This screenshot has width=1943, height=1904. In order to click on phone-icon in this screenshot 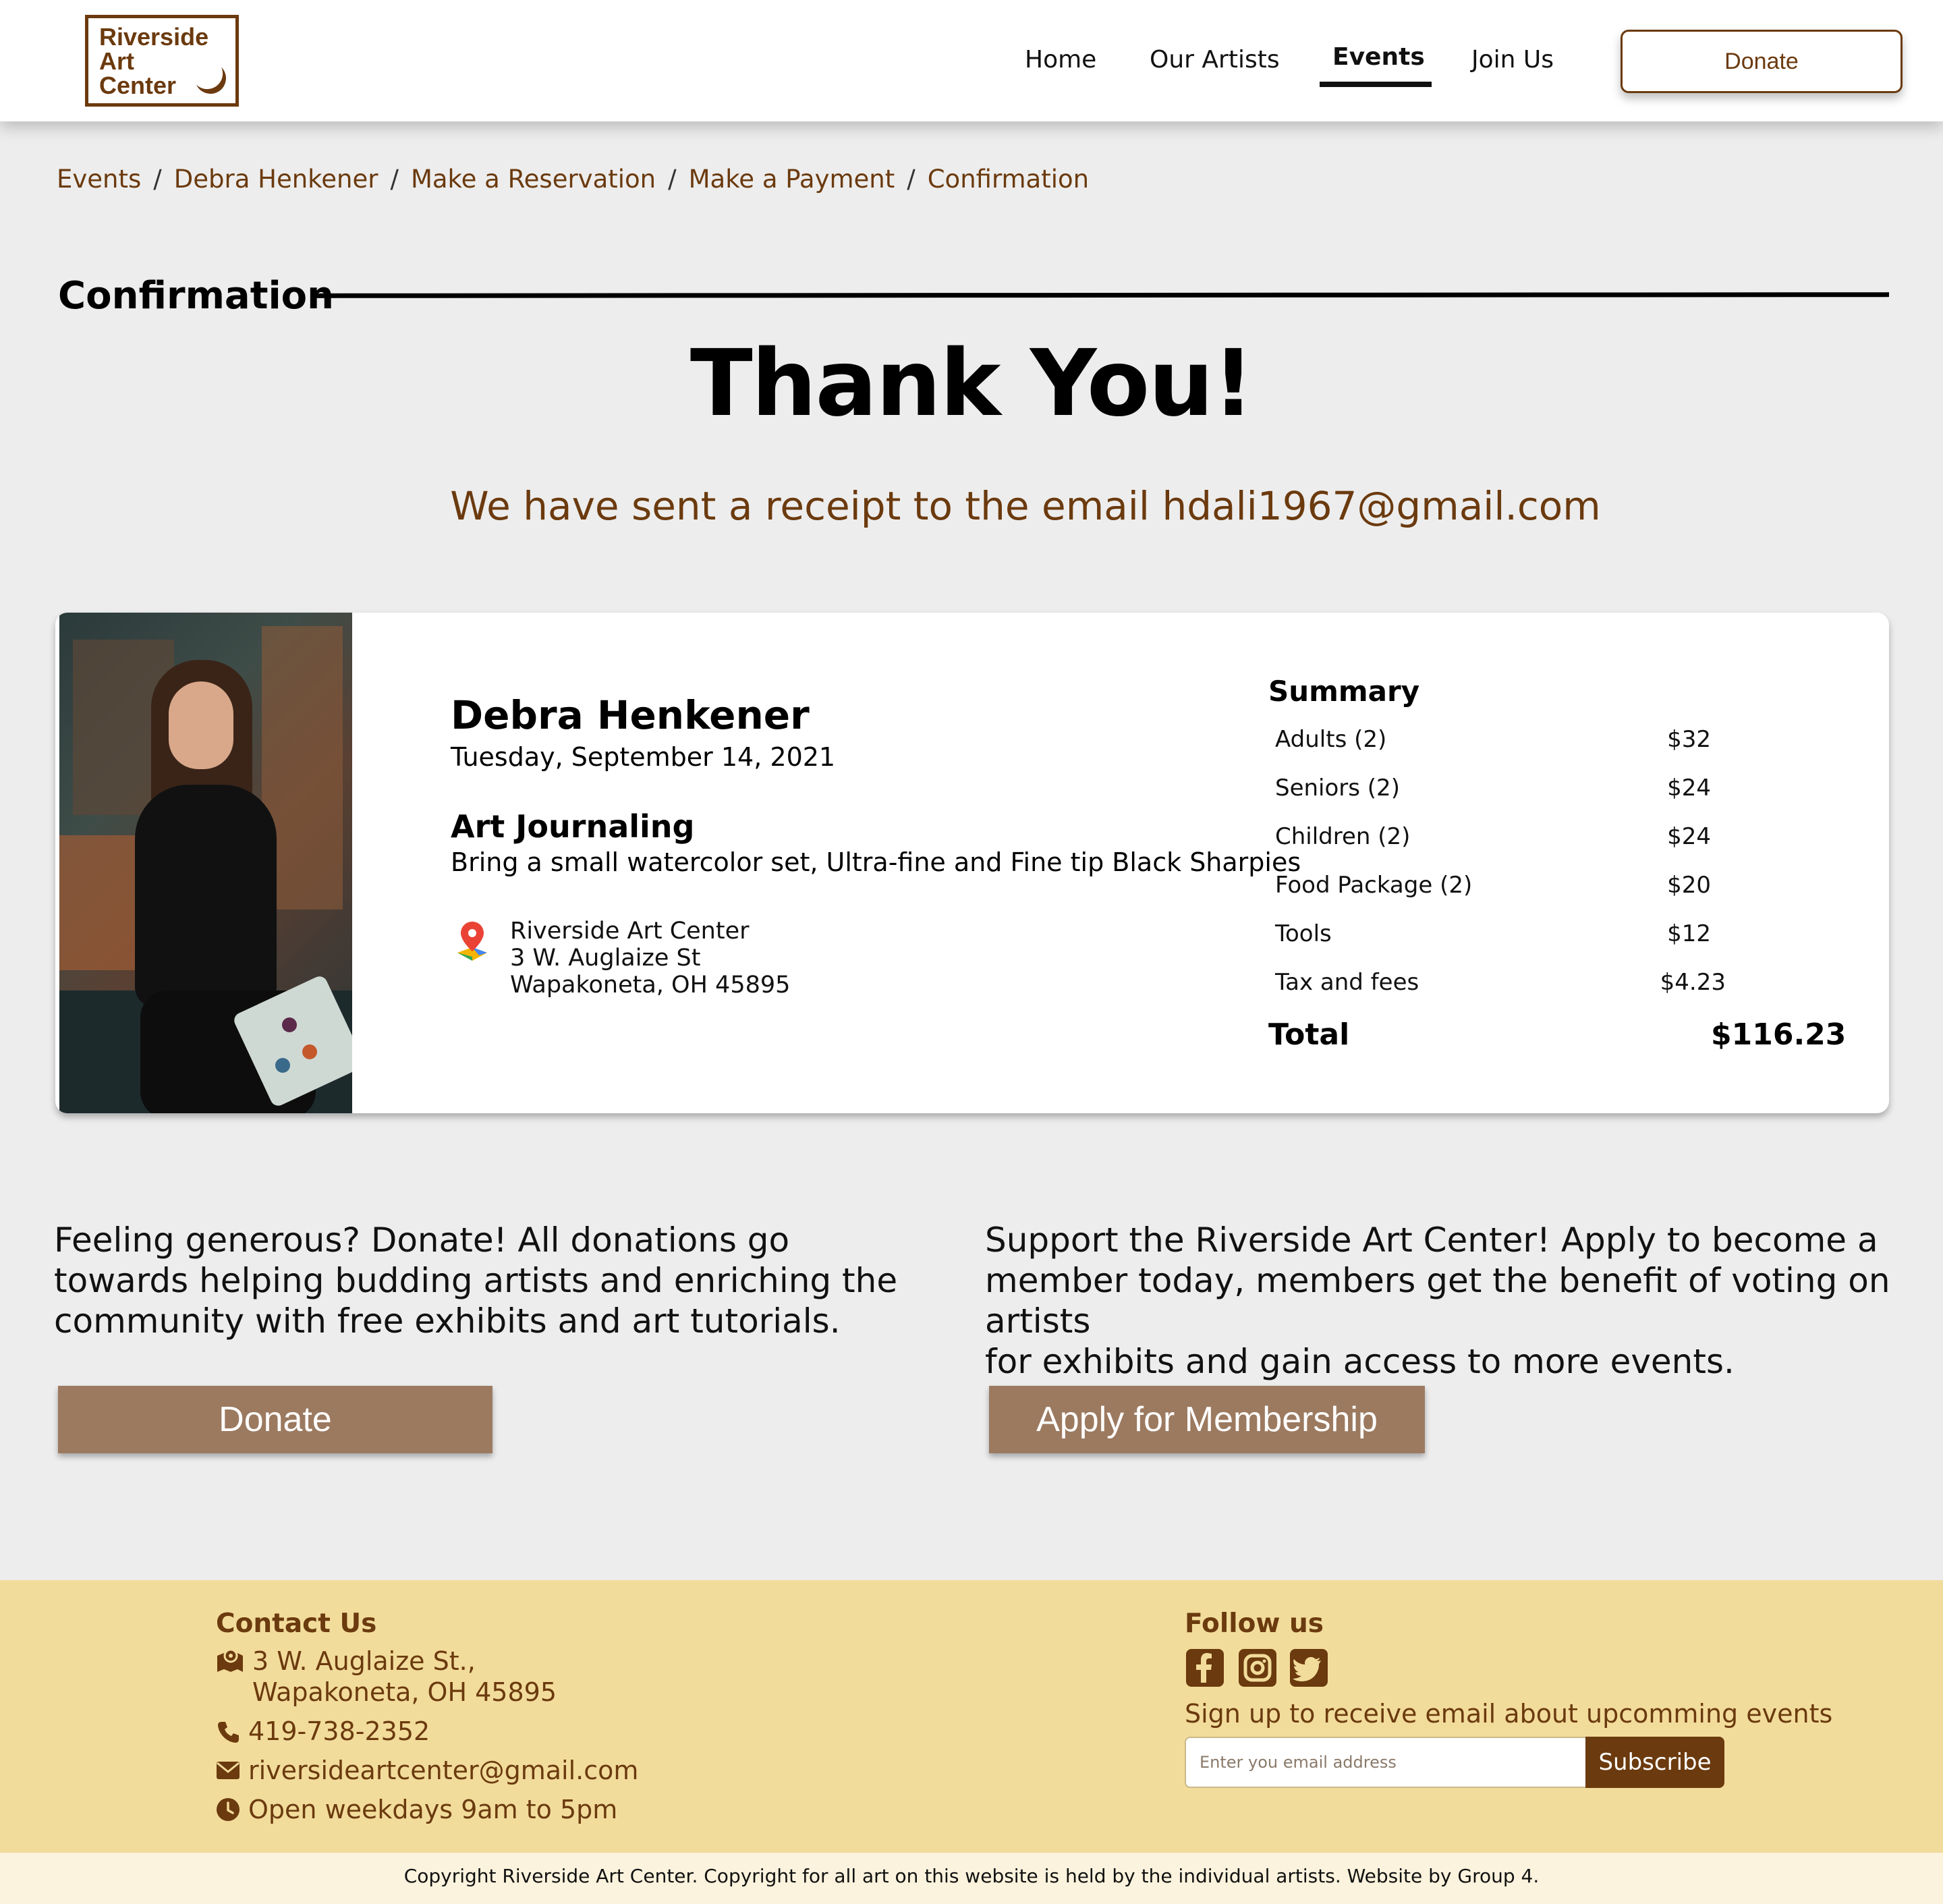, I will do `click(228, 1732)`.